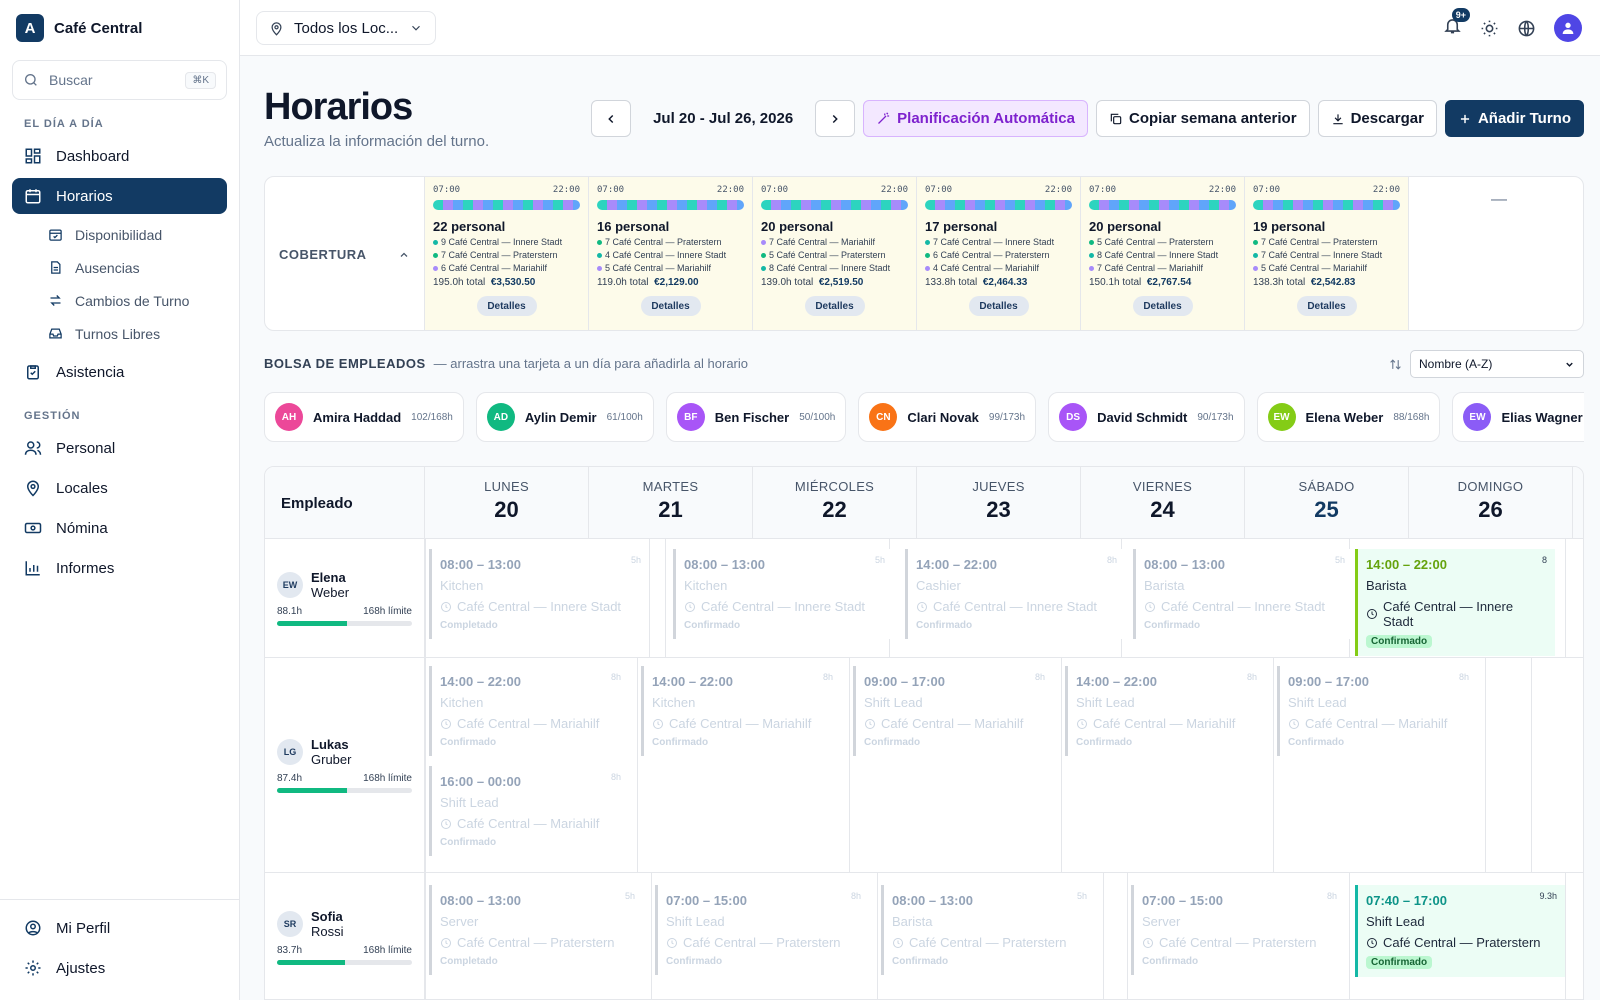  What do you see at coordinates (432, 417) in the screenshot?
I see `employee-hours: 102/168h` at bounding box center [432, 417].